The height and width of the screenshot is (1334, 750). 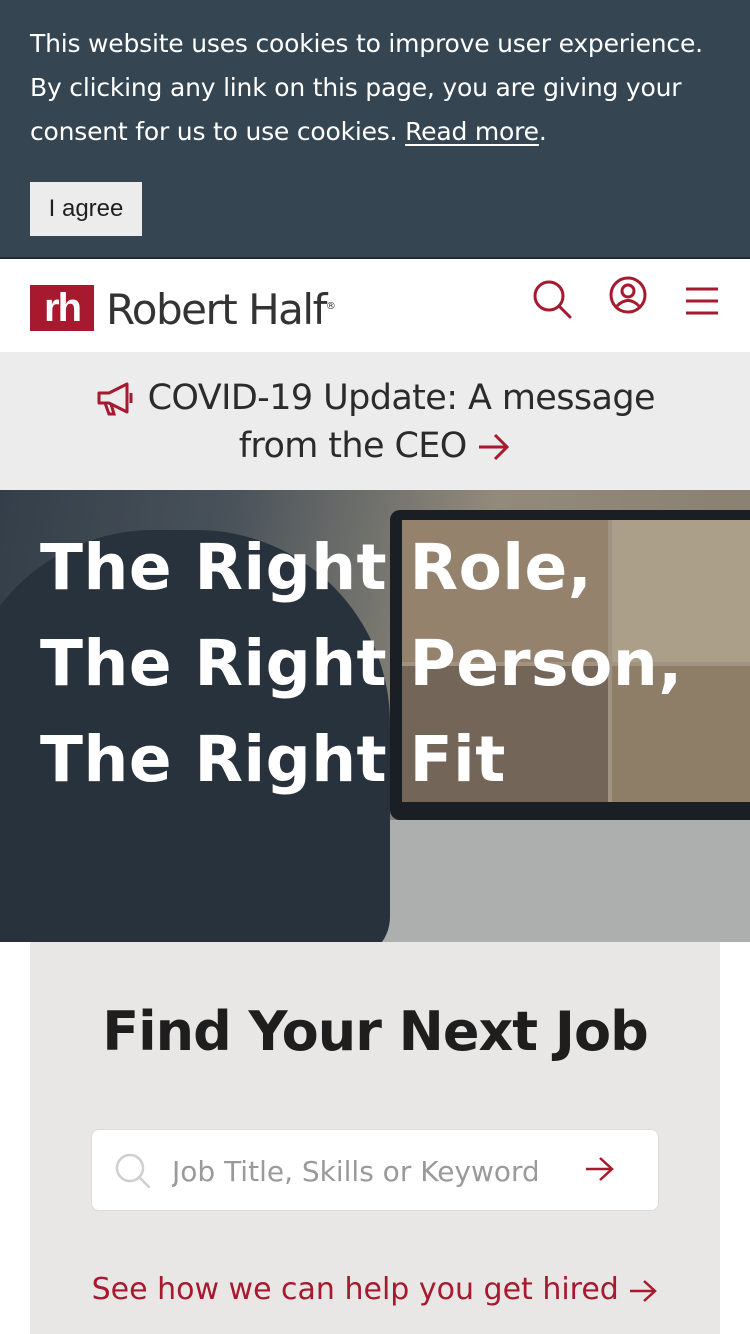 I want to click on read-more-link: Read more, so click(x=472, y=131).